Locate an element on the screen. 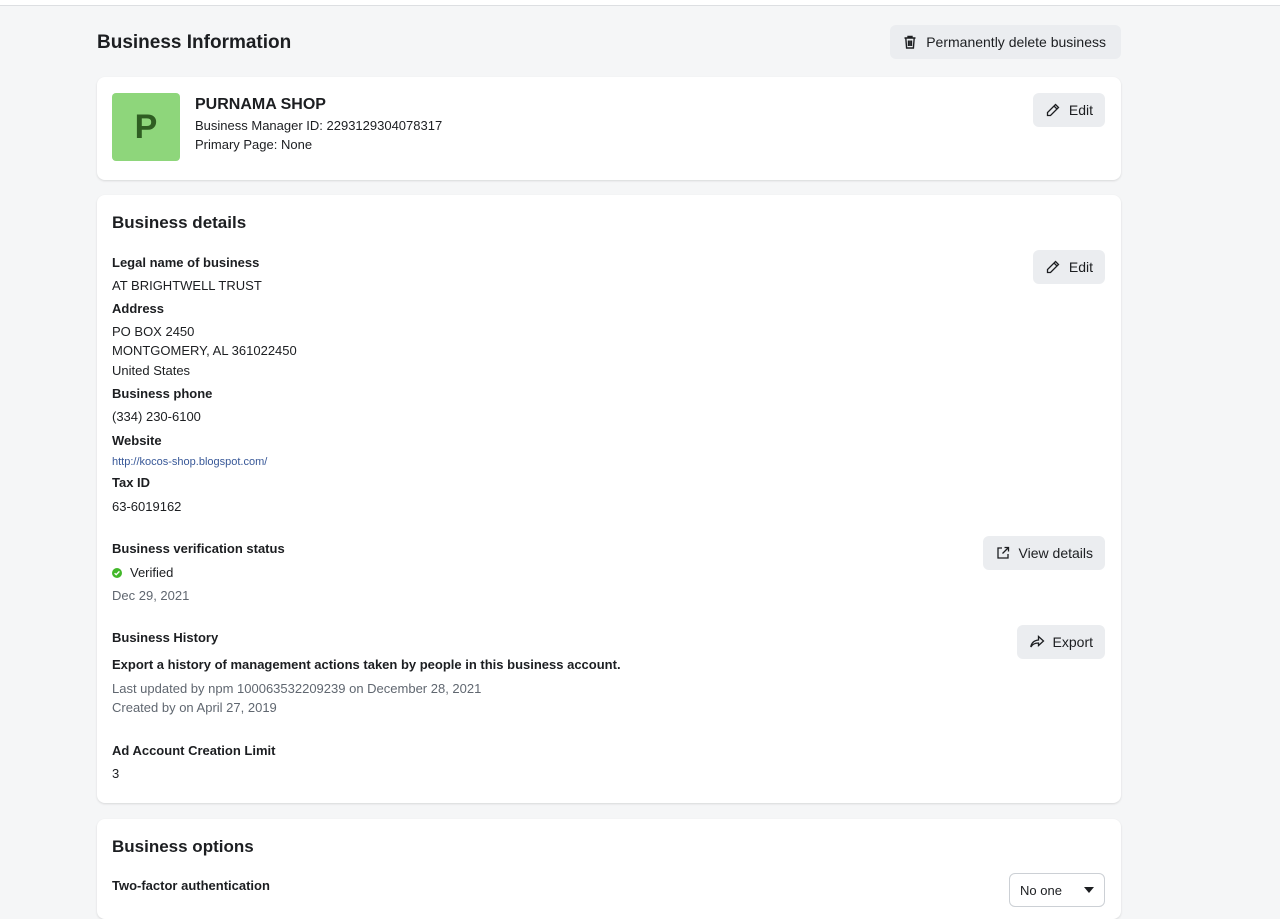 The image size is (1280, 919). address-line1: PO BOX 2450 is located at coordinates (153, 331).